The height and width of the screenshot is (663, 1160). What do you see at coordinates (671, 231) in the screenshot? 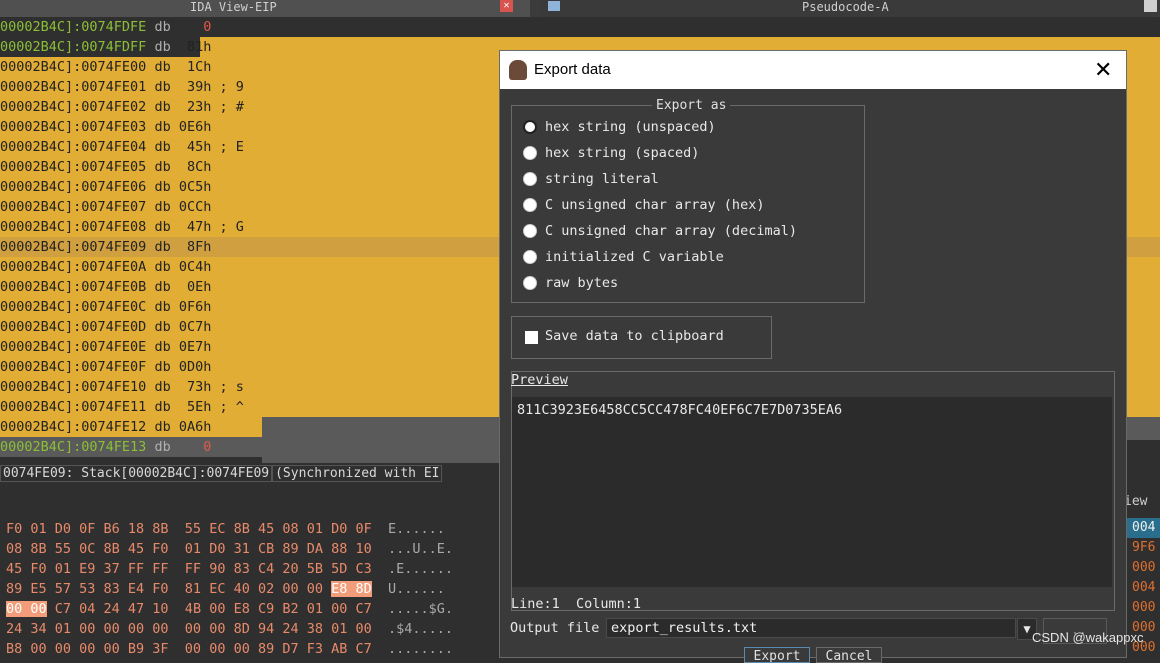
I see `export-format-label: C unsigned char array (decimal)` at bounding box center [671, 231].